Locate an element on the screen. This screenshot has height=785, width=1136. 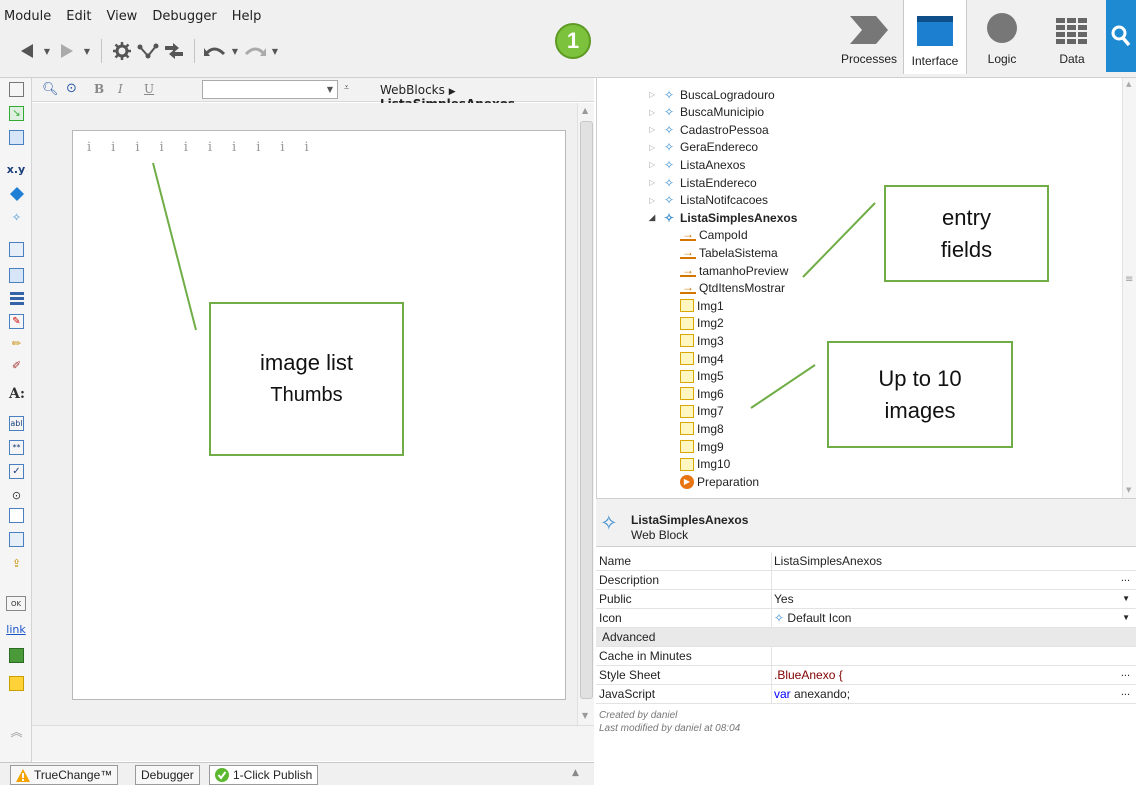
input-widget-icon: abl is located at coordinates (16, 423).